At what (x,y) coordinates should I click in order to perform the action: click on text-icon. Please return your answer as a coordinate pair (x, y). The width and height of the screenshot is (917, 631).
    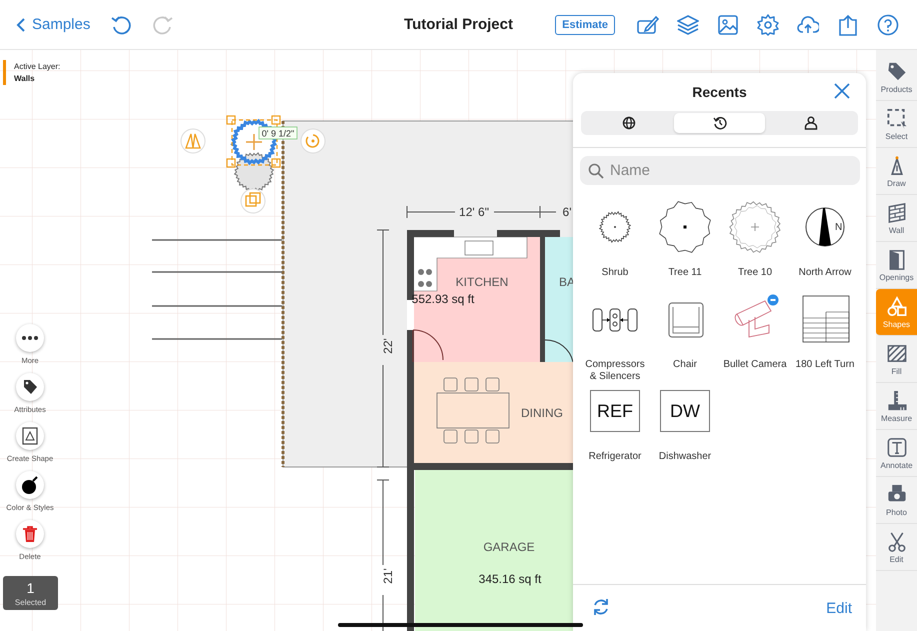
    Looking at the image, I should click on (897, 447).